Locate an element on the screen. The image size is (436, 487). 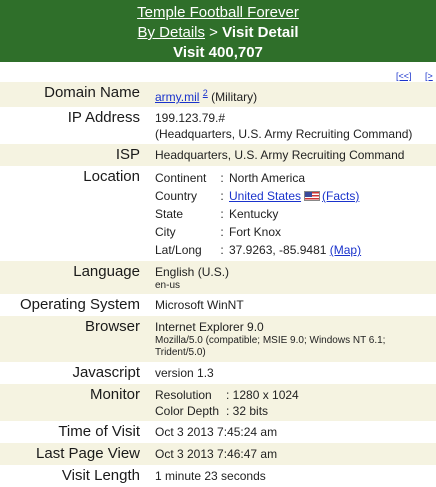
resolution-value: : 1280 x 1024 is located at coordinates (262, 395).